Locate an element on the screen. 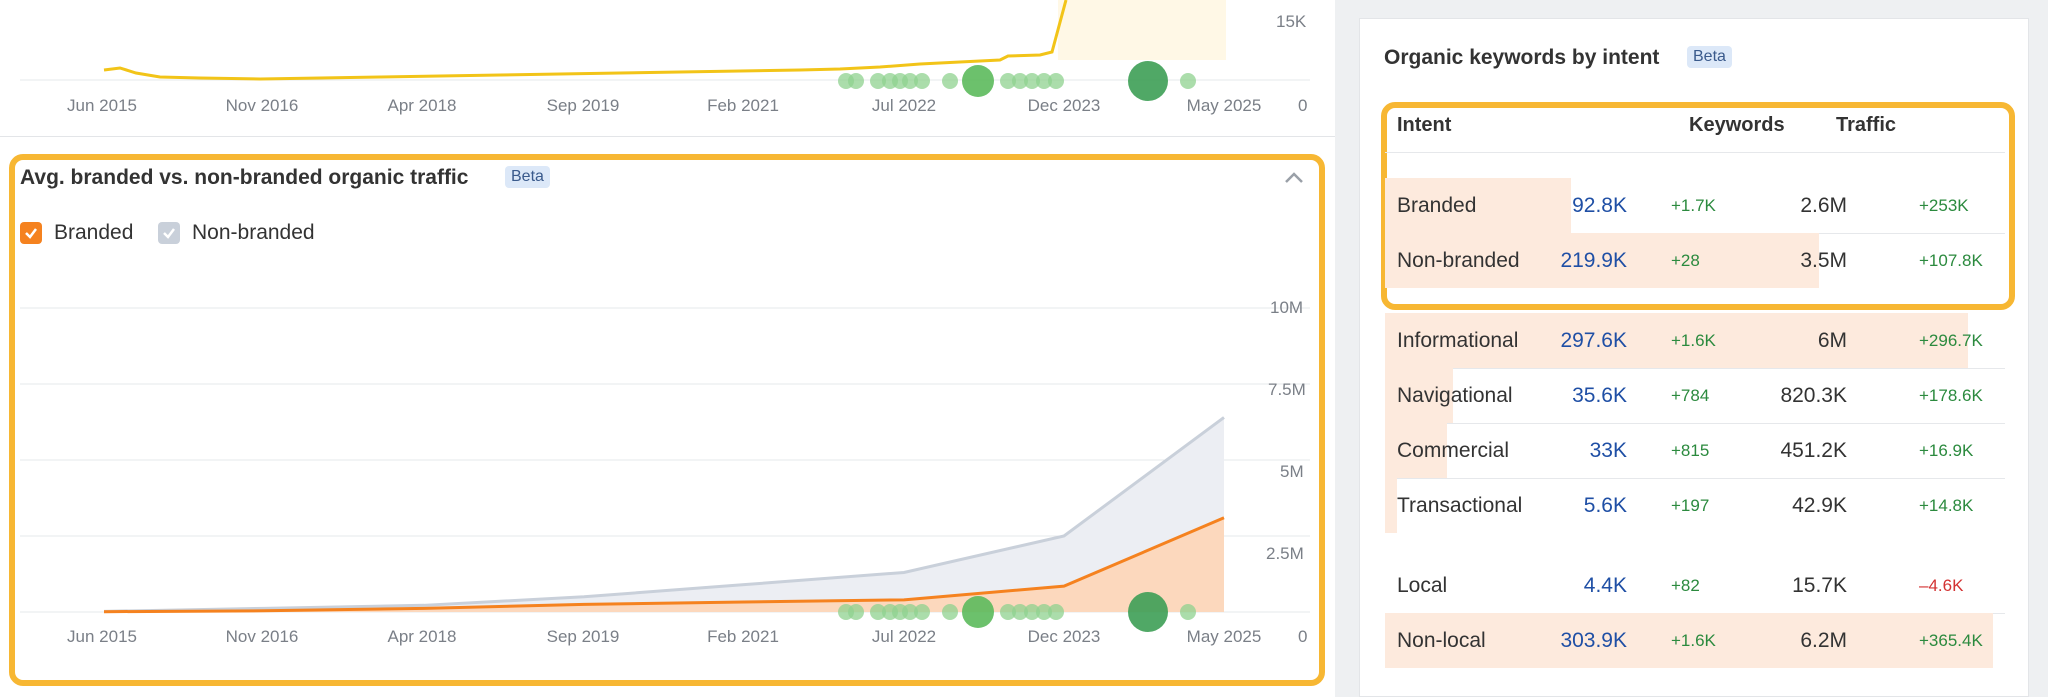 Image resolution: width=2048 pixels, height=697 pixels. traffic-value: 2.6M is located at coordinates (1823, 205).